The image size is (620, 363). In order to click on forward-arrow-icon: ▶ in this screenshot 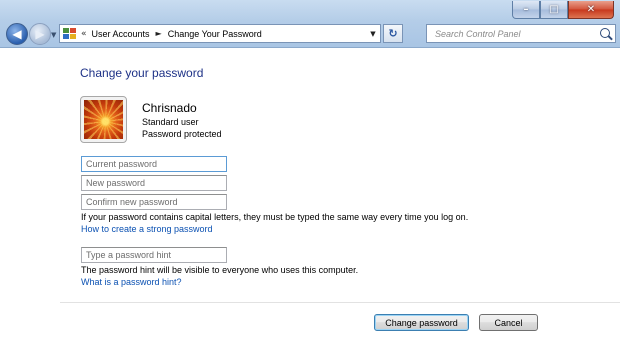, I will do `click(40, 34)`.